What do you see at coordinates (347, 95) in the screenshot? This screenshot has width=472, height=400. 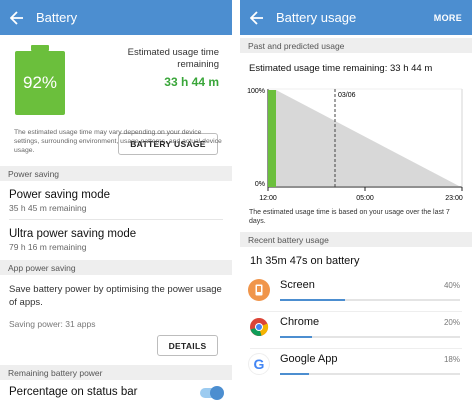 I see `graph-marker-label: 03/06` at bounding box center [347, 95].